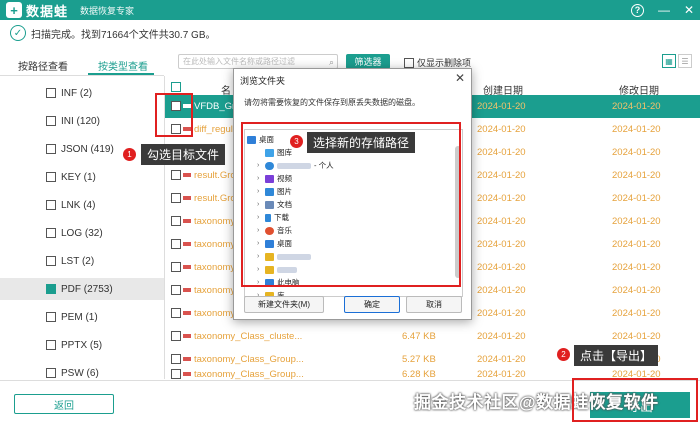 The width and height of the screenshot is (700, 424). Describe the element at coordinates (107, 10) in the screenshot. I see `app-subtitle: 数据恢复专家` at that location.